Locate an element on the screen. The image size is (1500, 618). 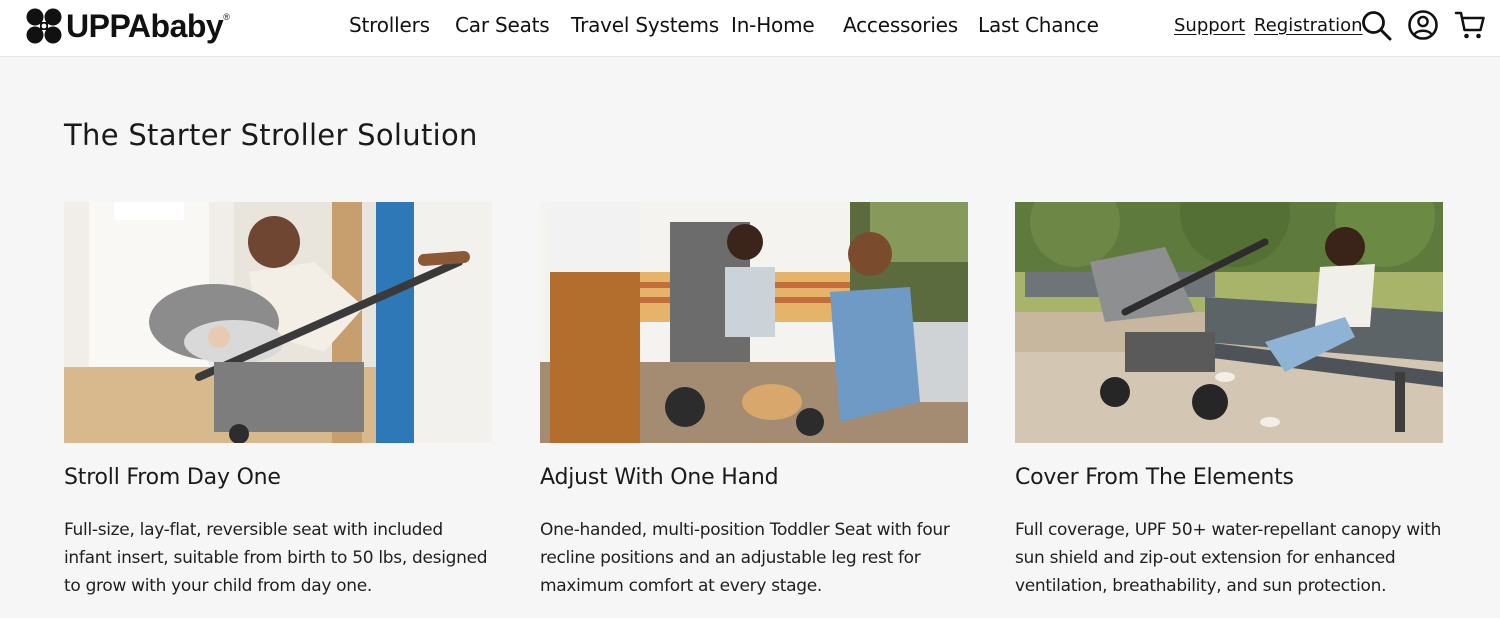
nav-car-seats: Car Seats is located at coordinates (502, 25).